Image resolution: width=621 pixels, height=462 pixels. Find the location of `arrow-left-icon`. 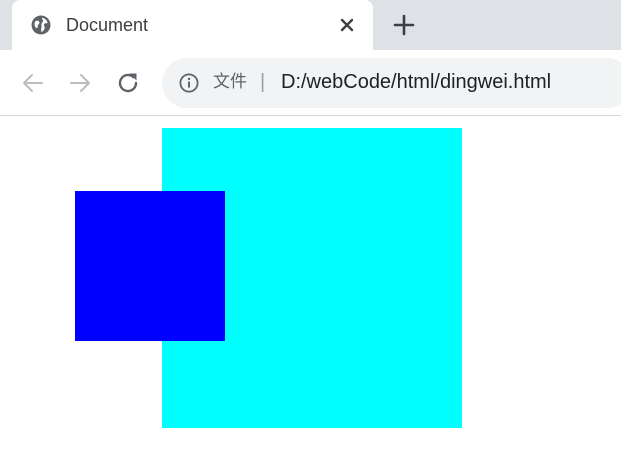

arrow-left-icon is located at coordinates (33, 83).